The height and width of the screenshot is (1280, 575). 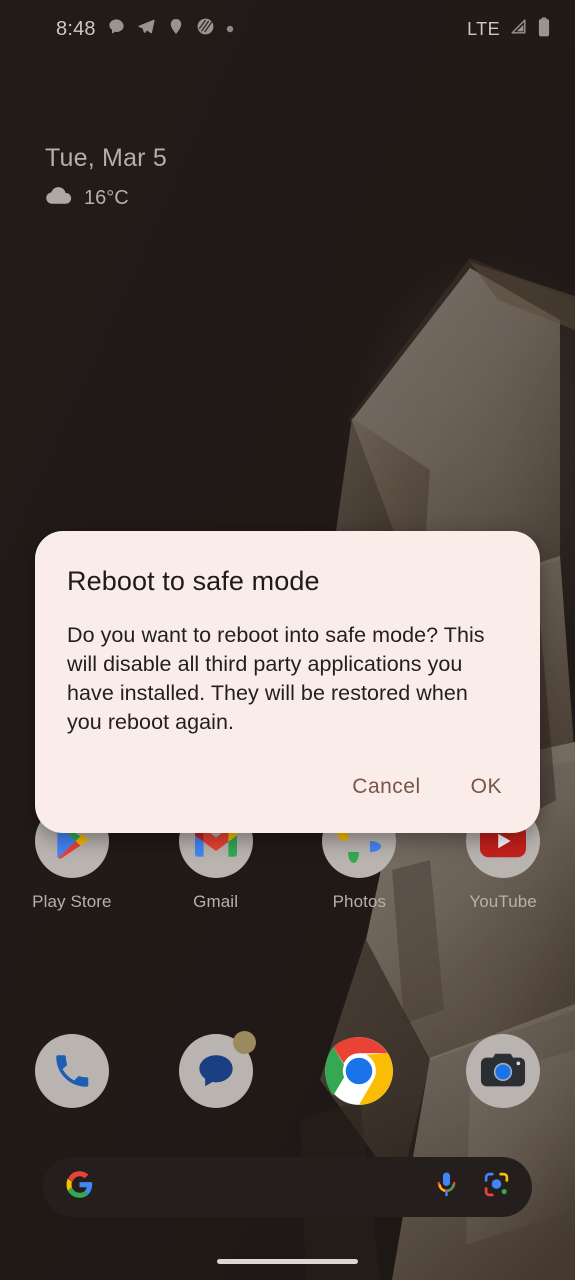 What do you see at coordinates (386, 787) in the screenshot?
I see `cancel-button: Cancel` at bounding box center [386, 787].